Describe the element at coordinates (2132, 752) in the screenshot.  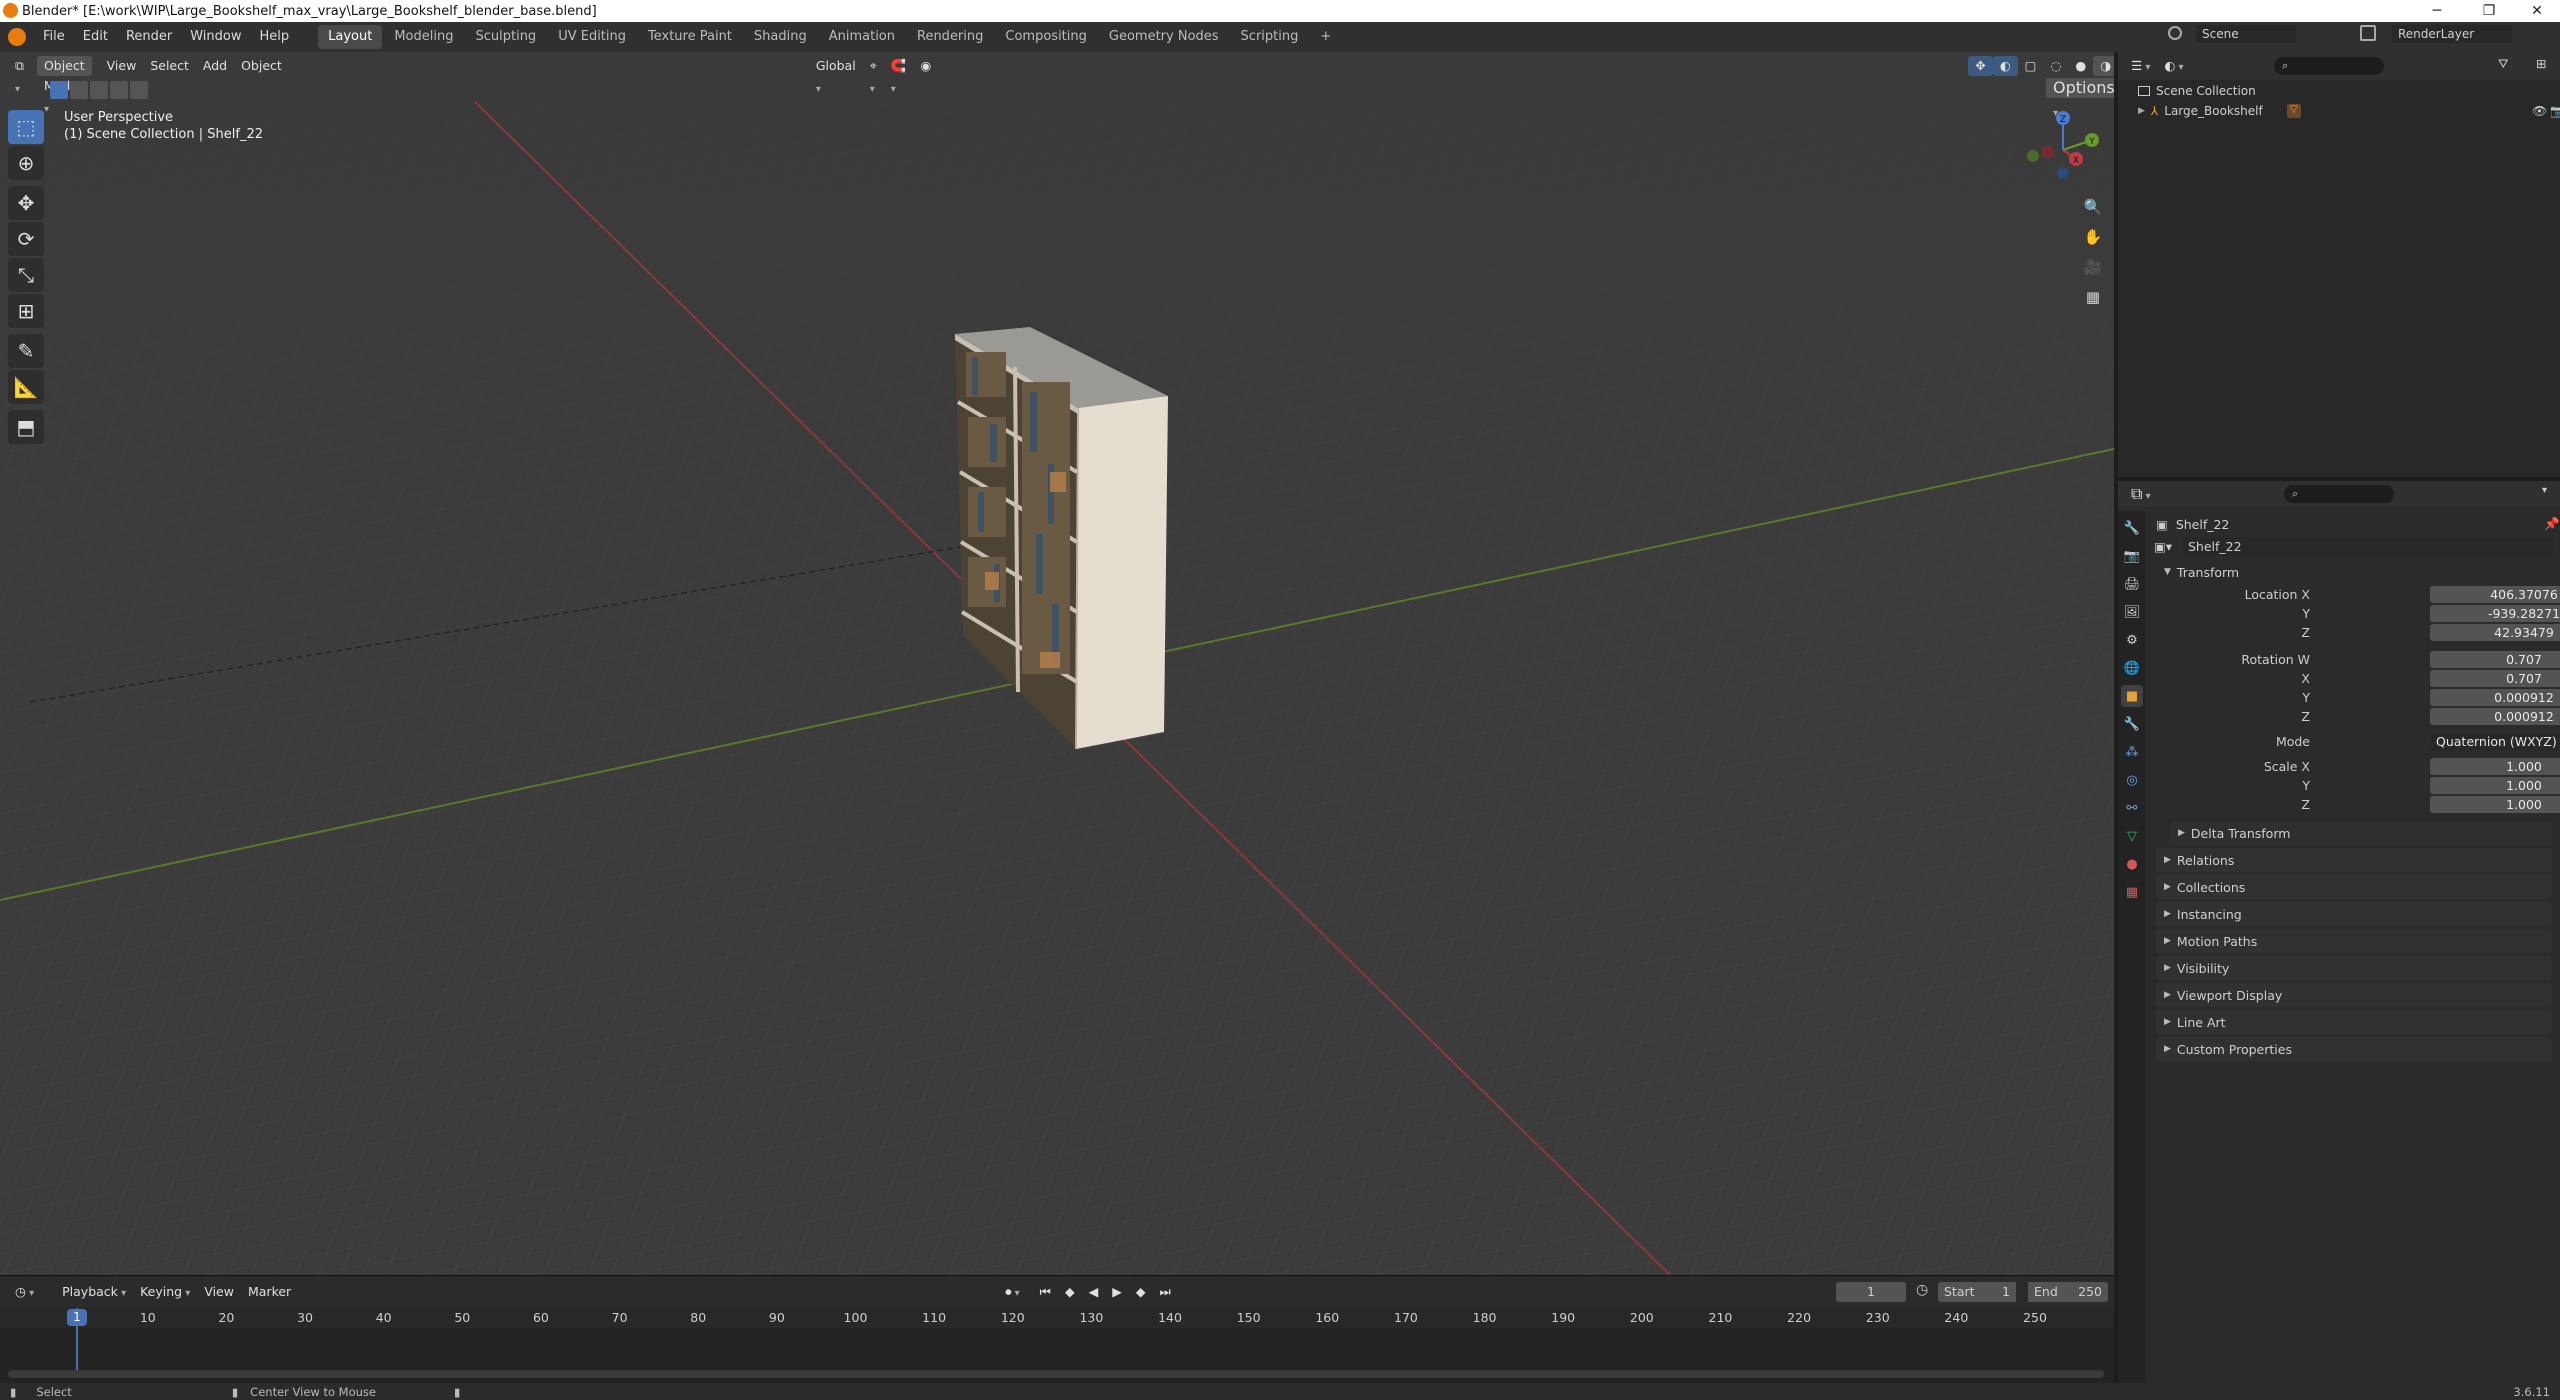
I see `particles-tab-icon: ⁂` at that location.